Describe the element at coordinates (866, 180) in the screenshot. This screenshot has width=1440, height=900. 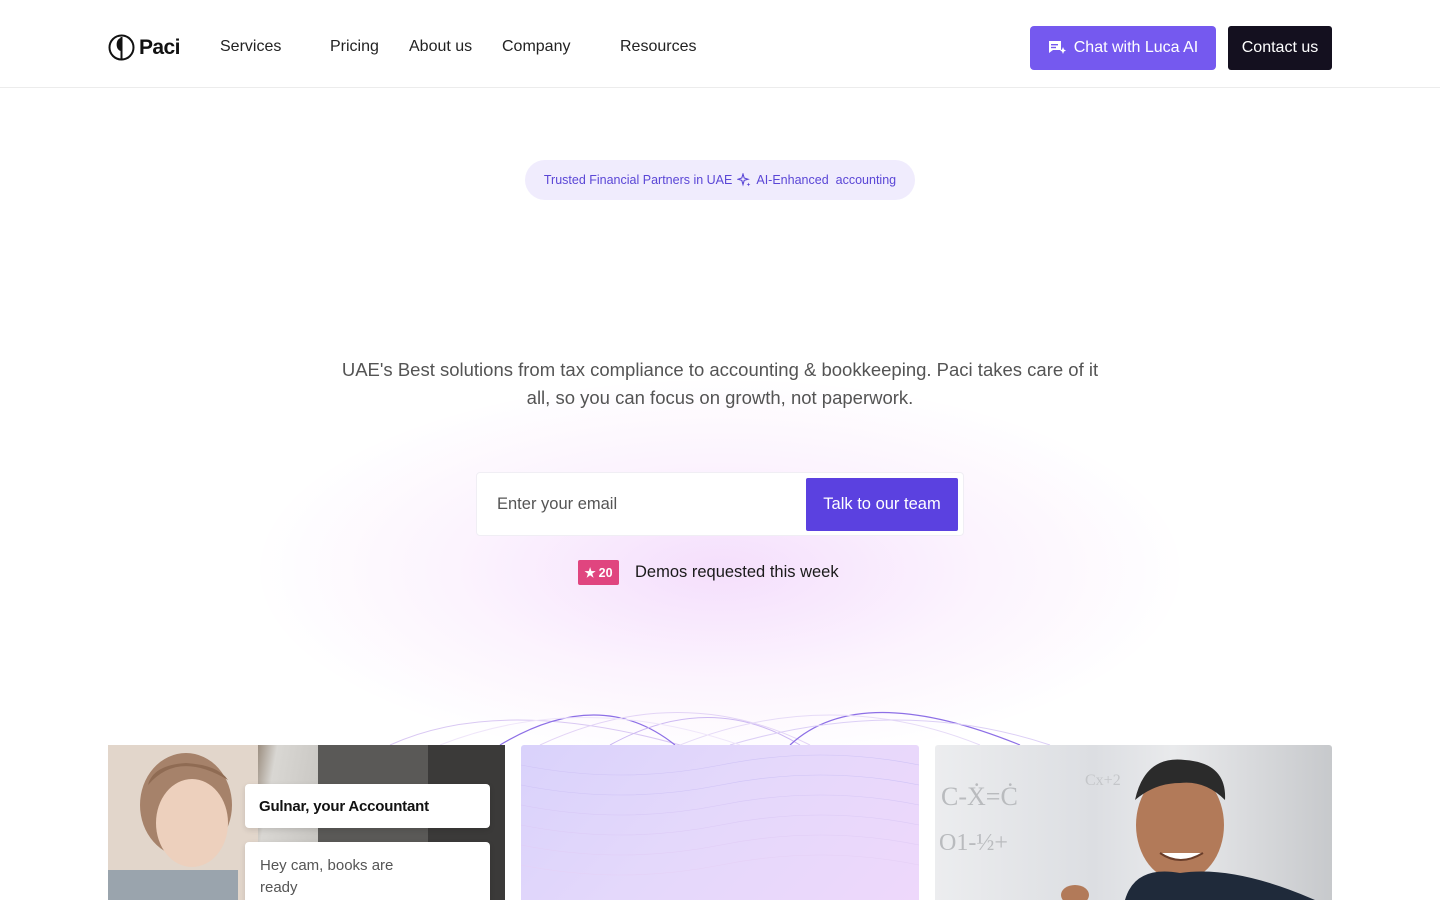
I see `pill-text-accounting: accounting` at that location.